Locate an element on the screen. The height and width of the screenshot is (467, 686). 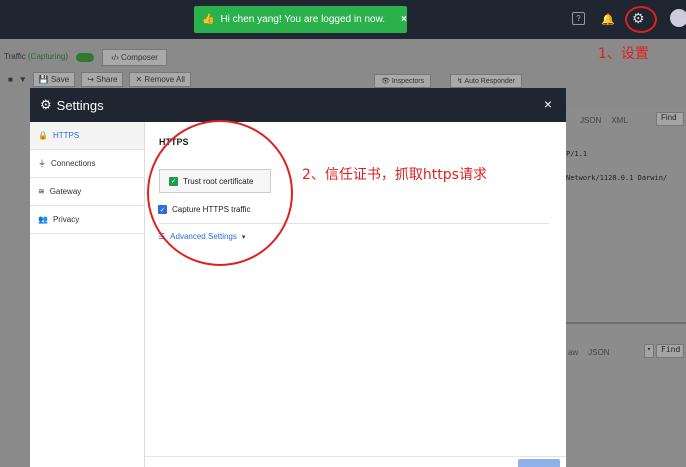
annotation-note-2: 2、信任证书，抓取https请求 is located at coordinates (394, 175).